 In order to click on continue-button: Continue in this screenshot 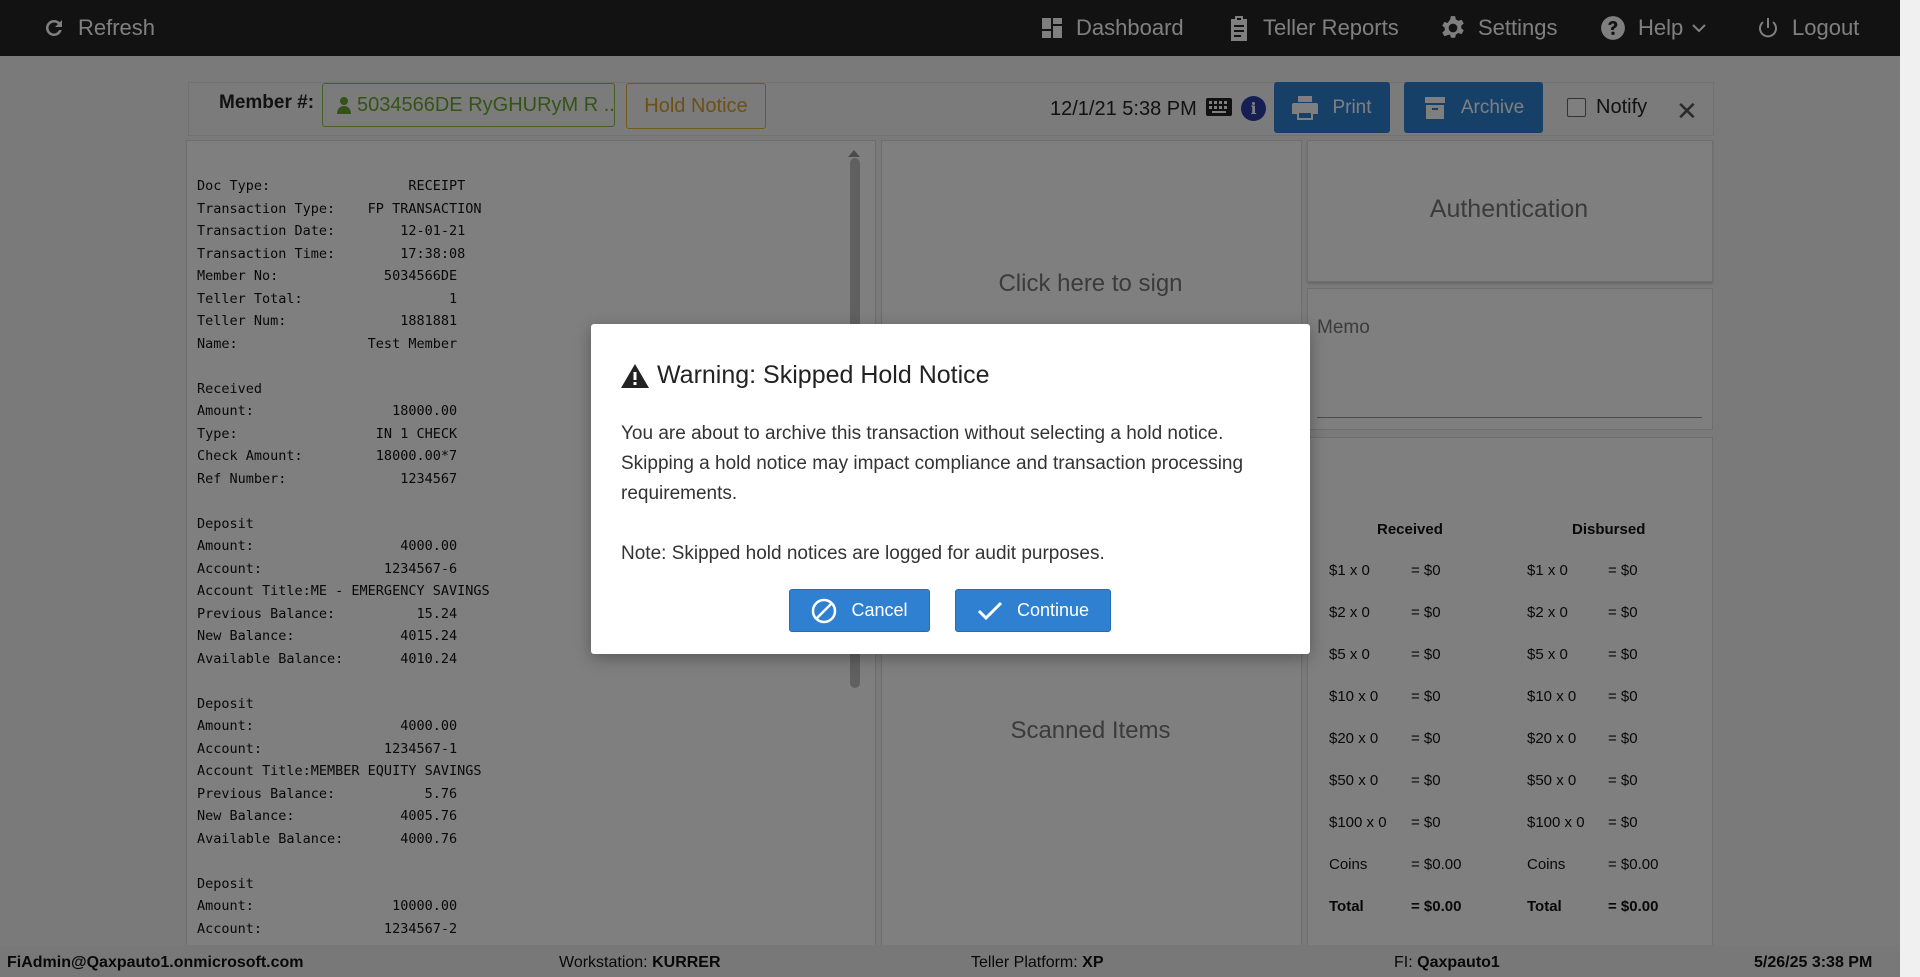, I will do `click(1033, 610)`.